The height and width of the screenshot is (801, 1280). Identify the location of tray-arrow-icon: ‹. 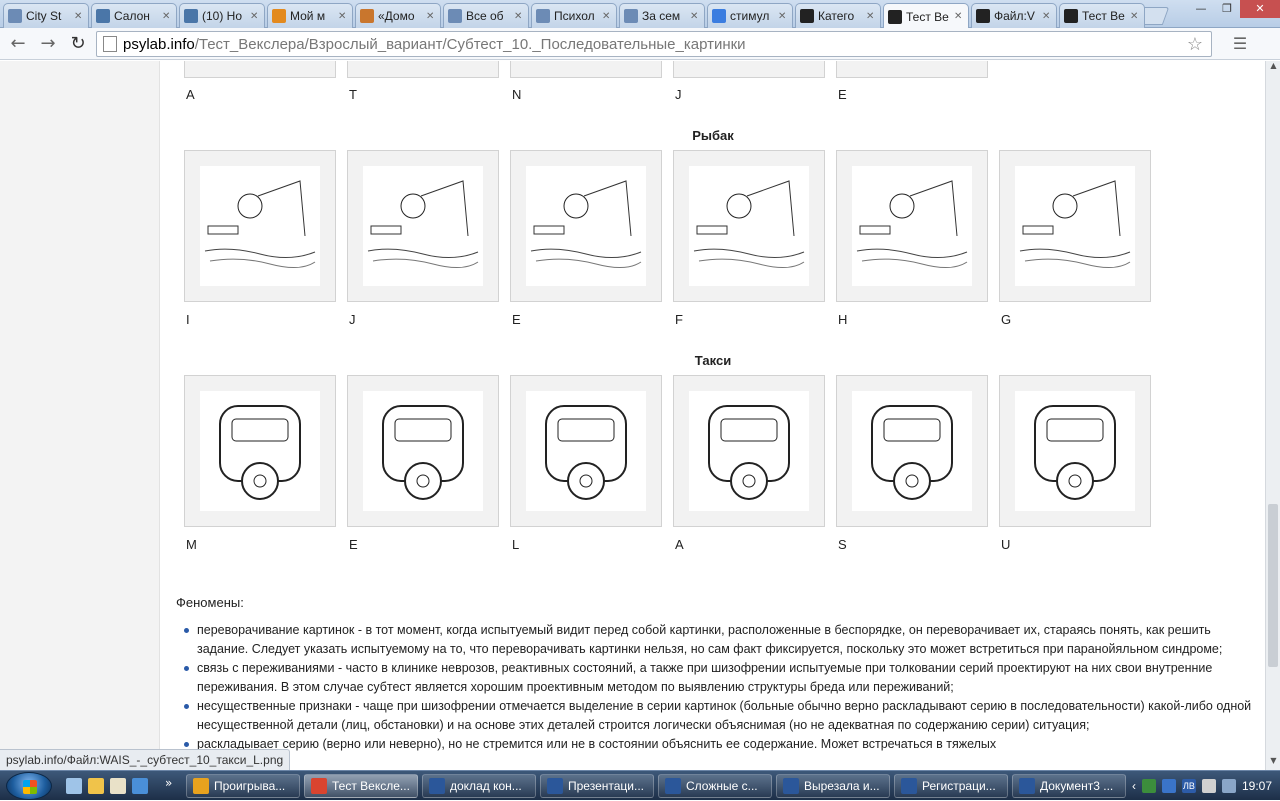
(1134, 786).